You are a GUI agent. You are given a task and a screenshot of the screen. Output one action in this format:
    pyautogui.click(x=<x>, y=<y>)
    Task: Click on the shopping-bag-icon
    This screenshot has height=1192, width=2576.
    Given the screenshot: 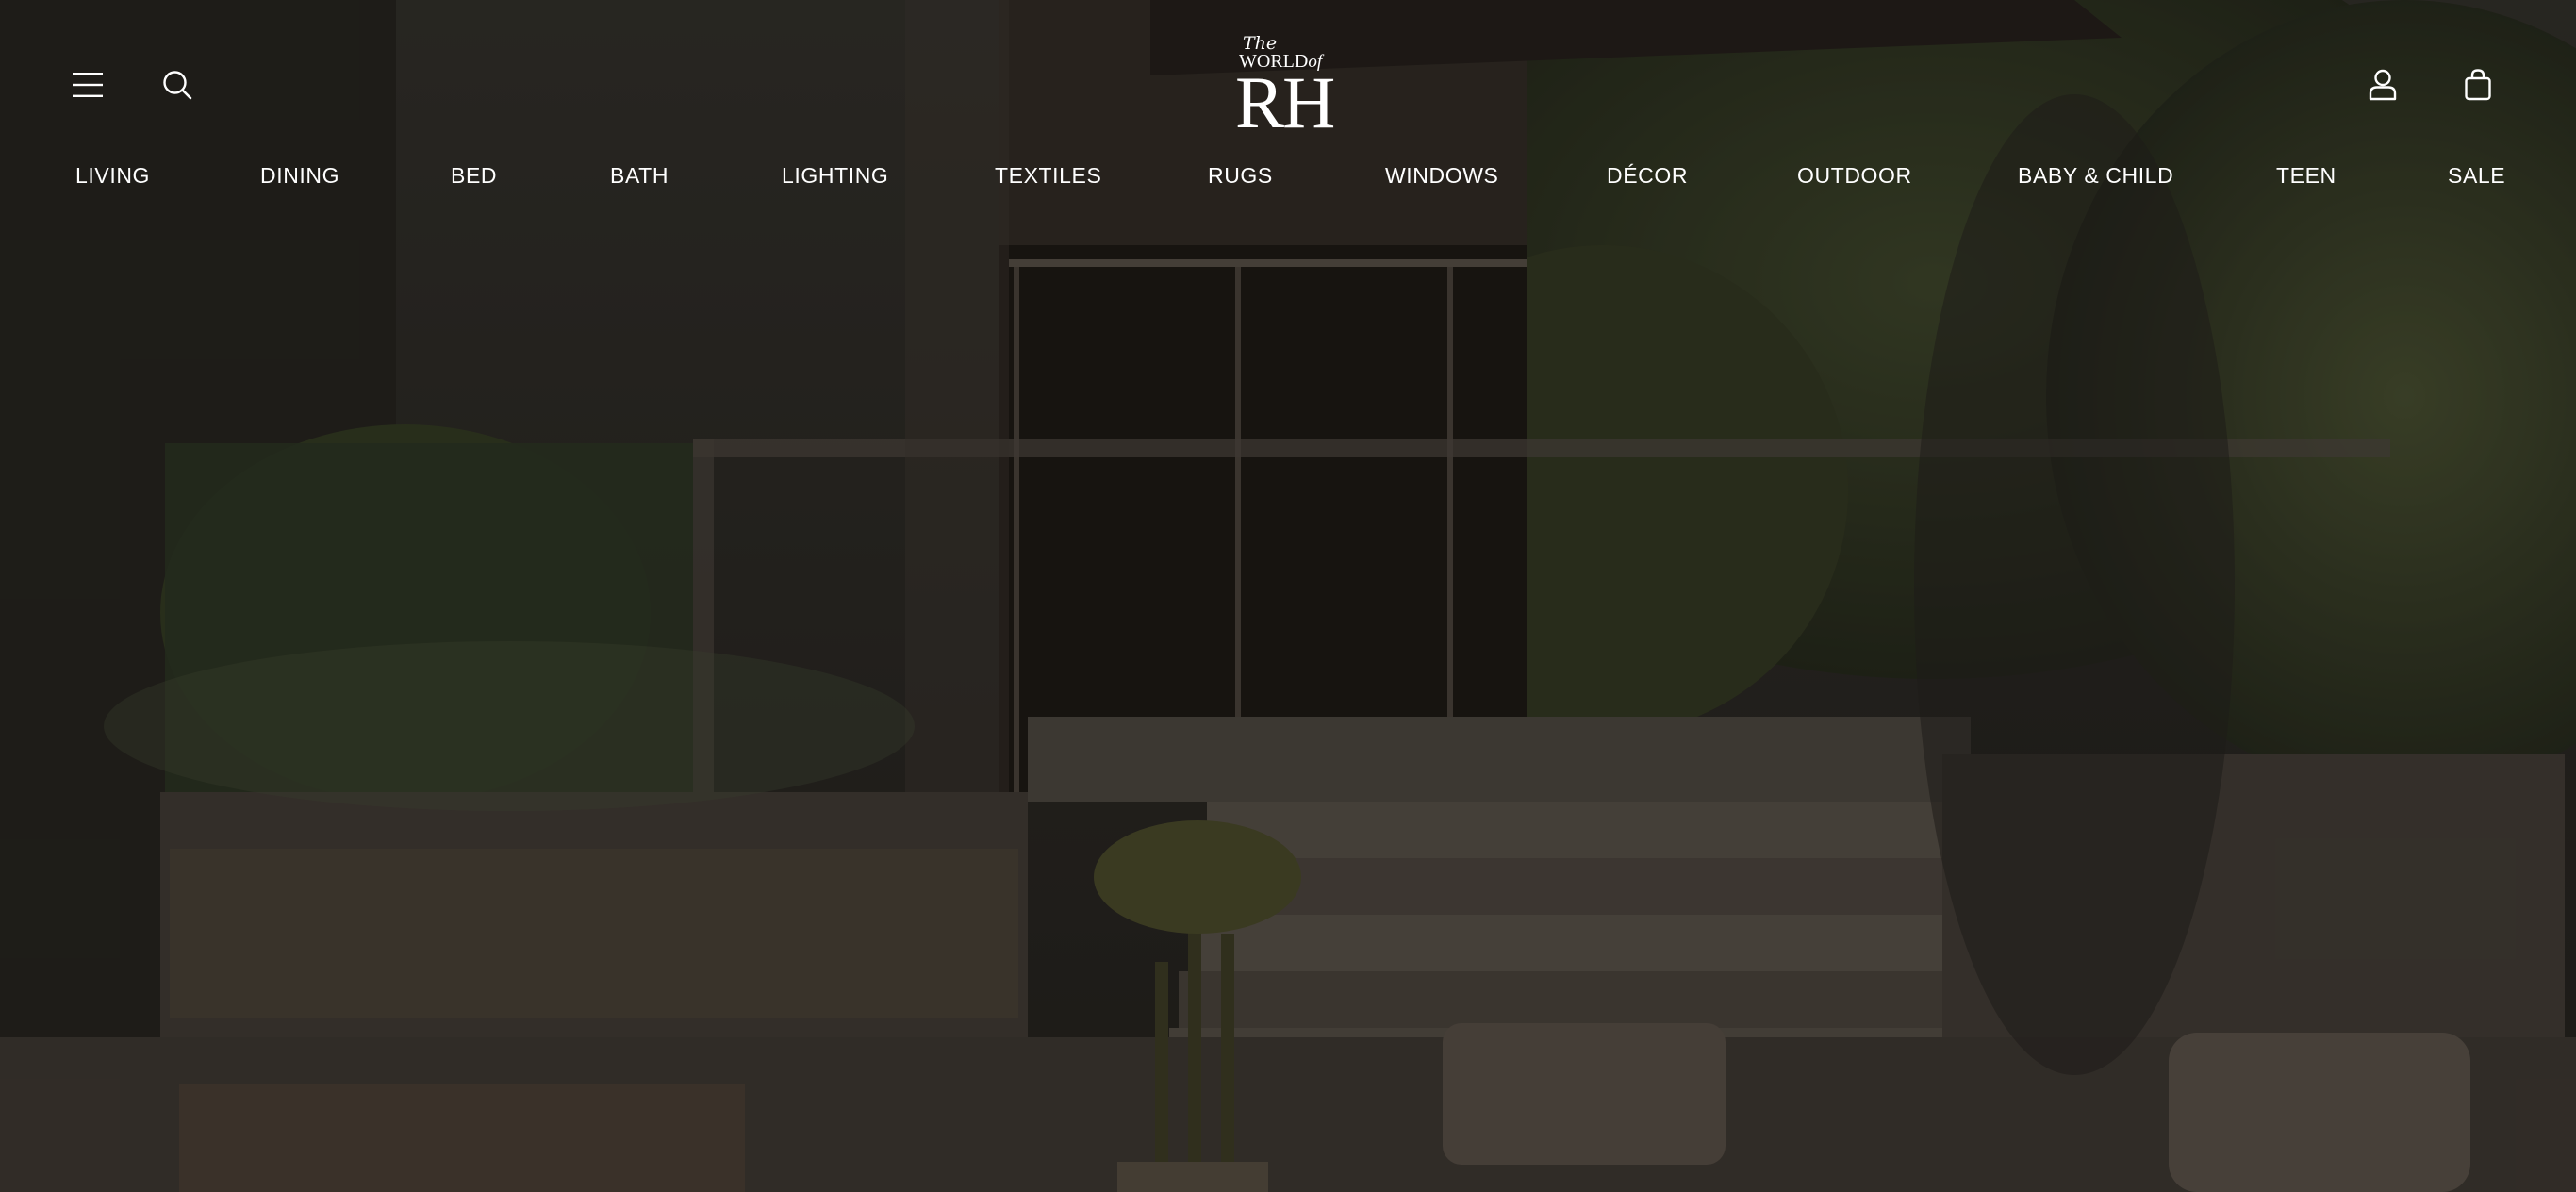 What is the action you would take?
    pyautogui.click(x=2478, y=85)
    